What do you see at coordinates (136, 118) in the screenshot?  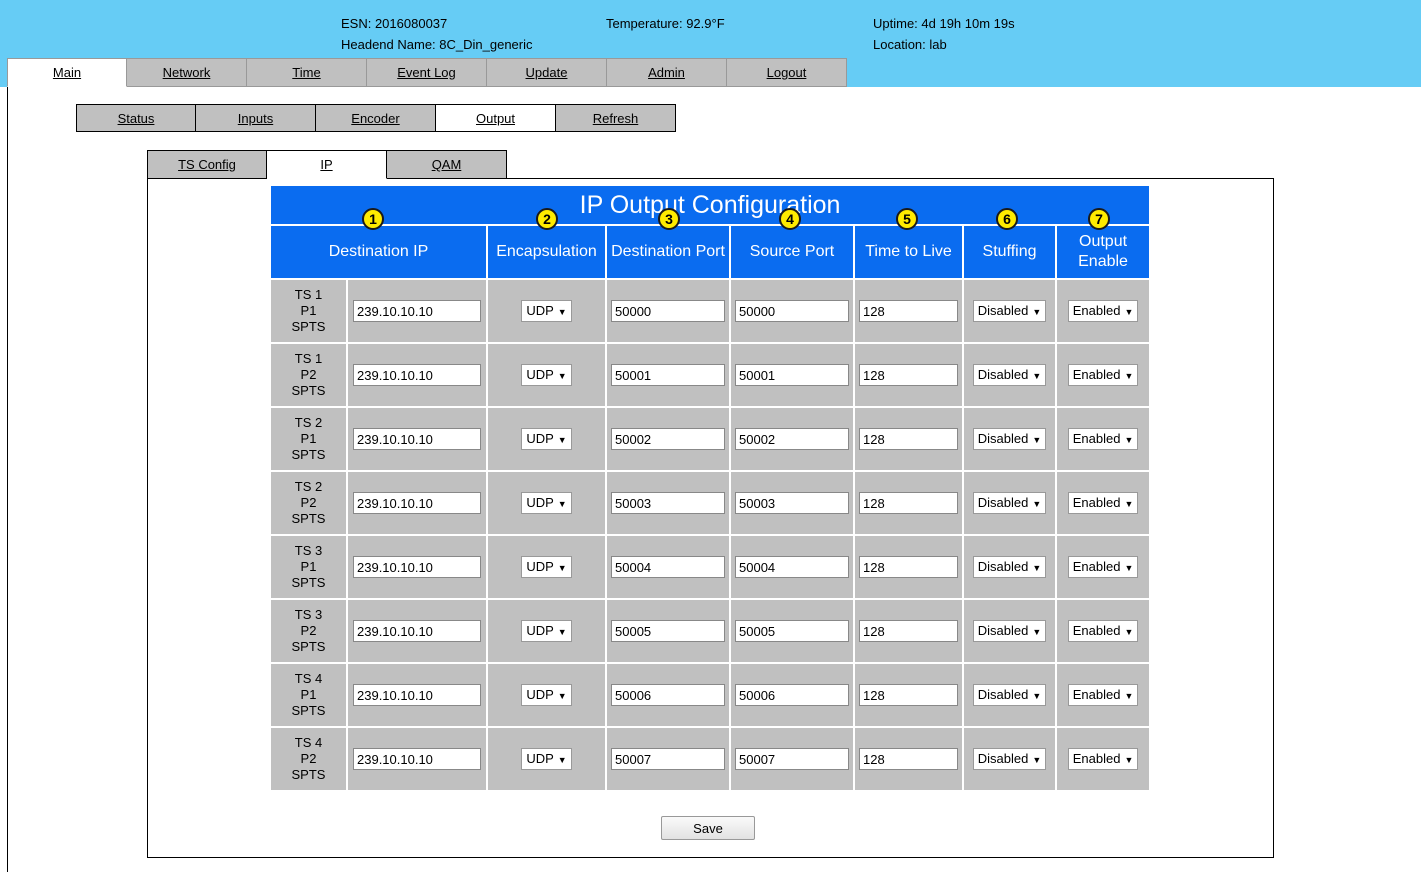 I see `sub-tab-status: Status` at bounding box center [136, 118].